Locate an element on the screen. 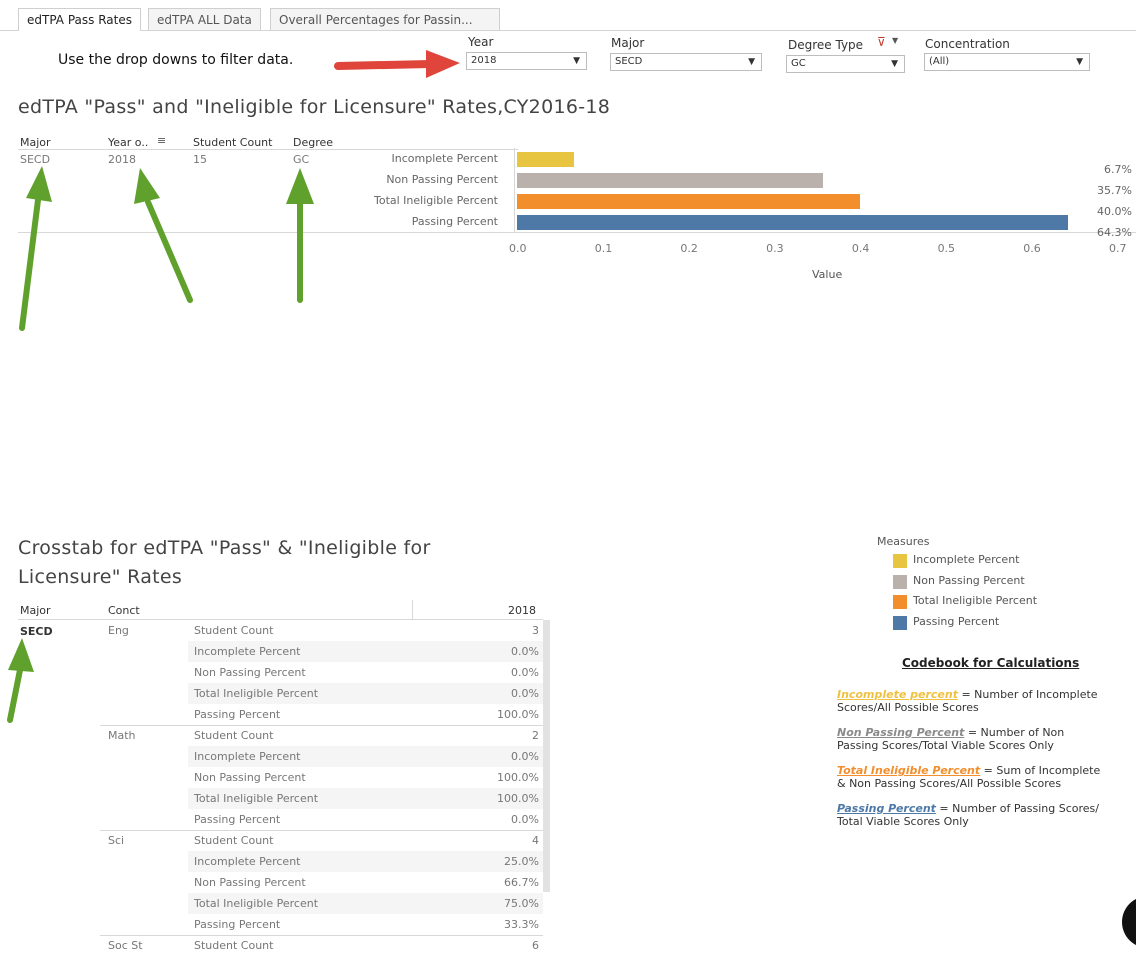  crosstab-row: Incomplete Percent 0.0% is located at coordinates (365, 651).